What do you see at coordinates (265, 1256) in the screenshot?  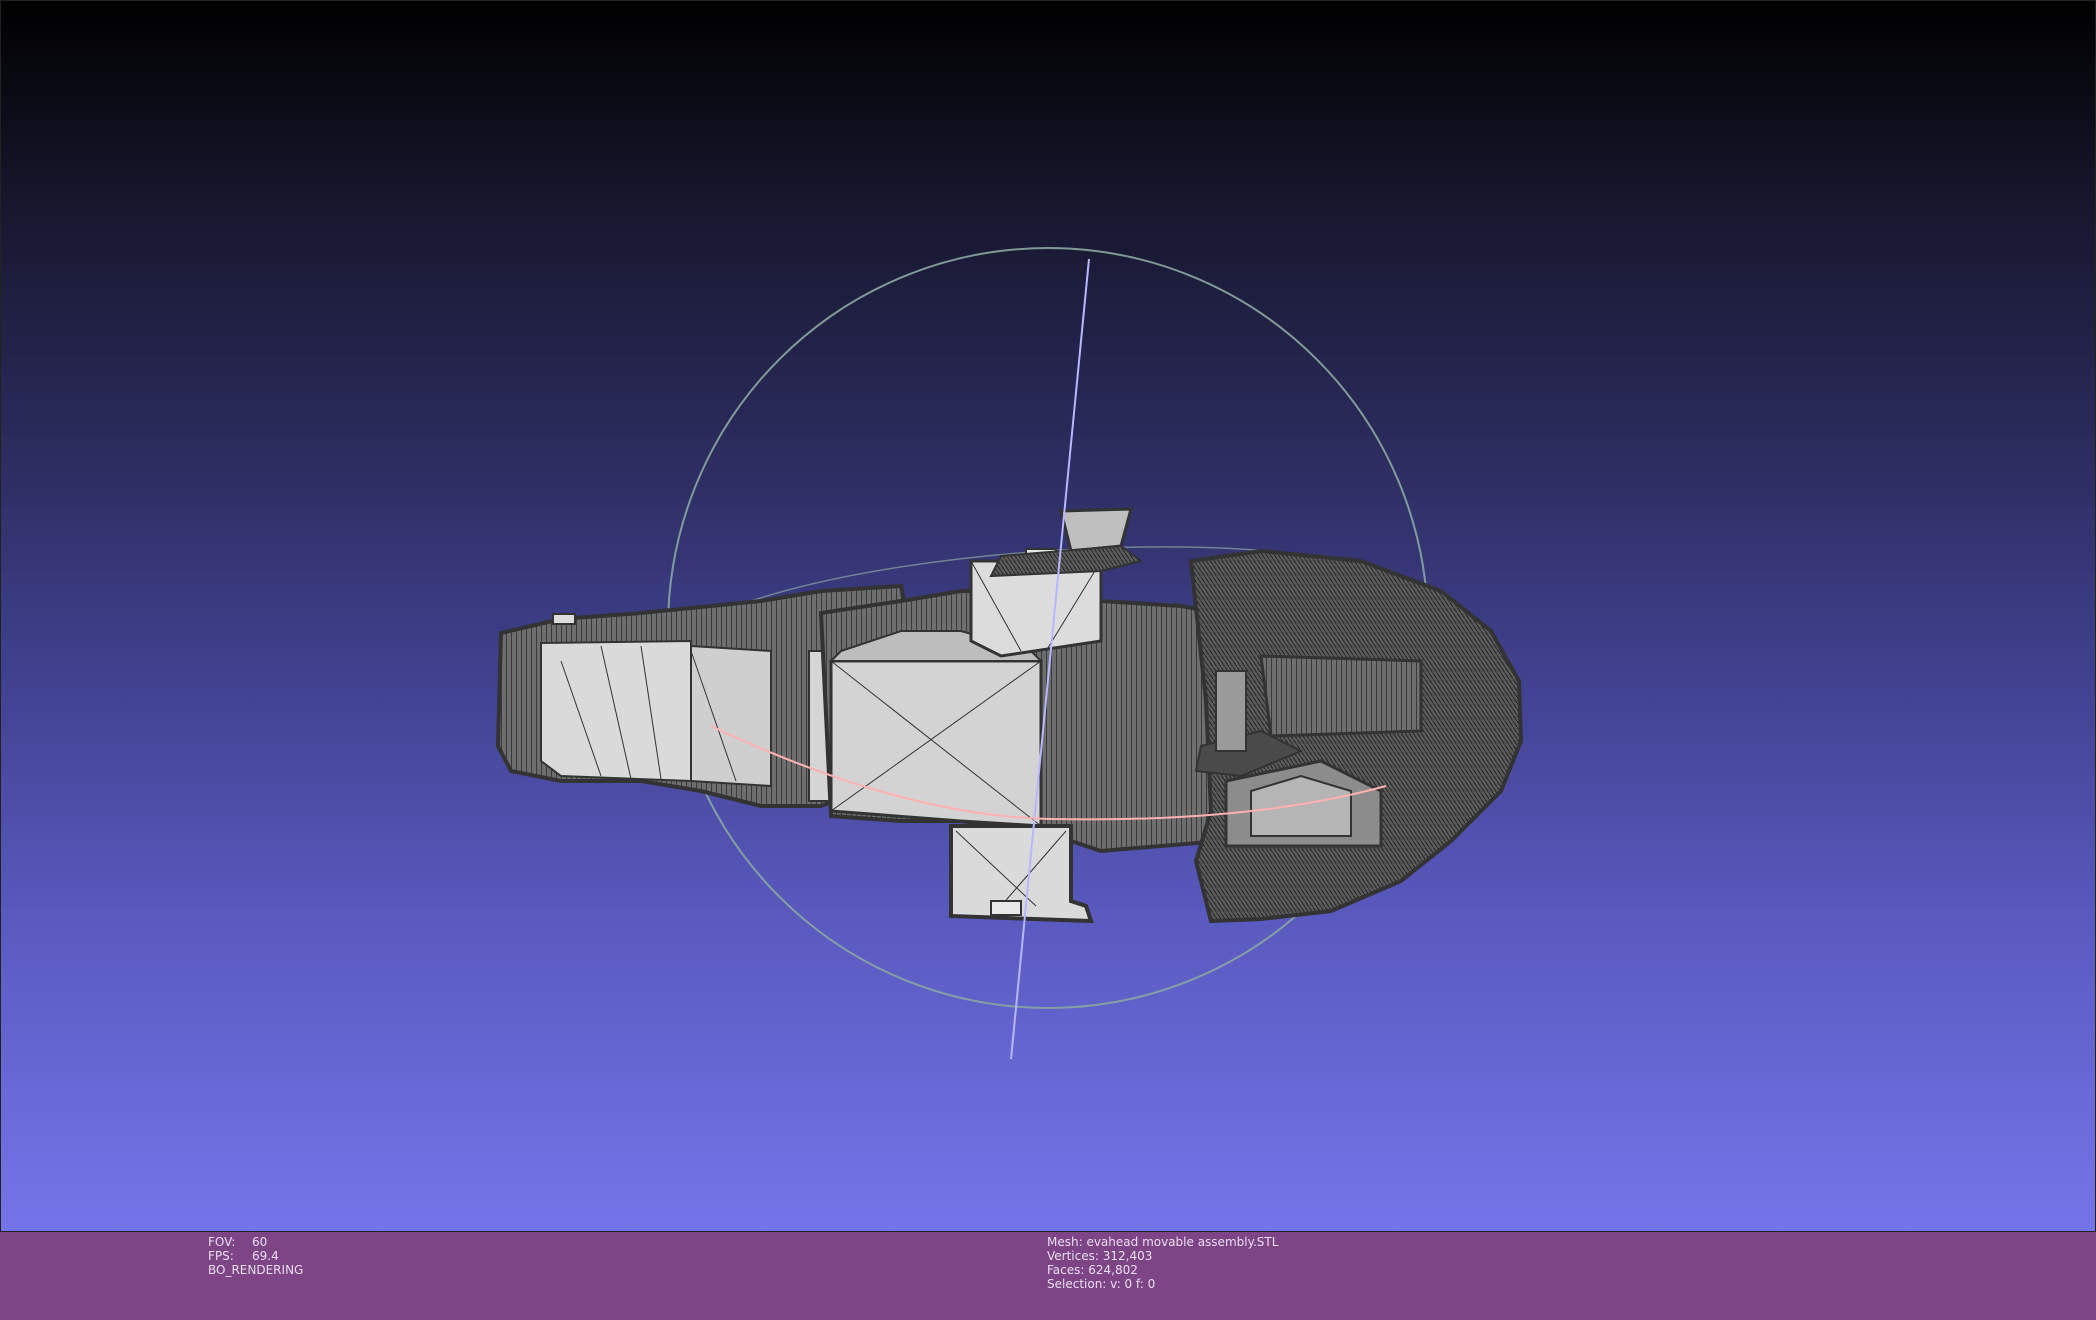 I see `fps-value: 69.4` at bounding box center [265, 1256].